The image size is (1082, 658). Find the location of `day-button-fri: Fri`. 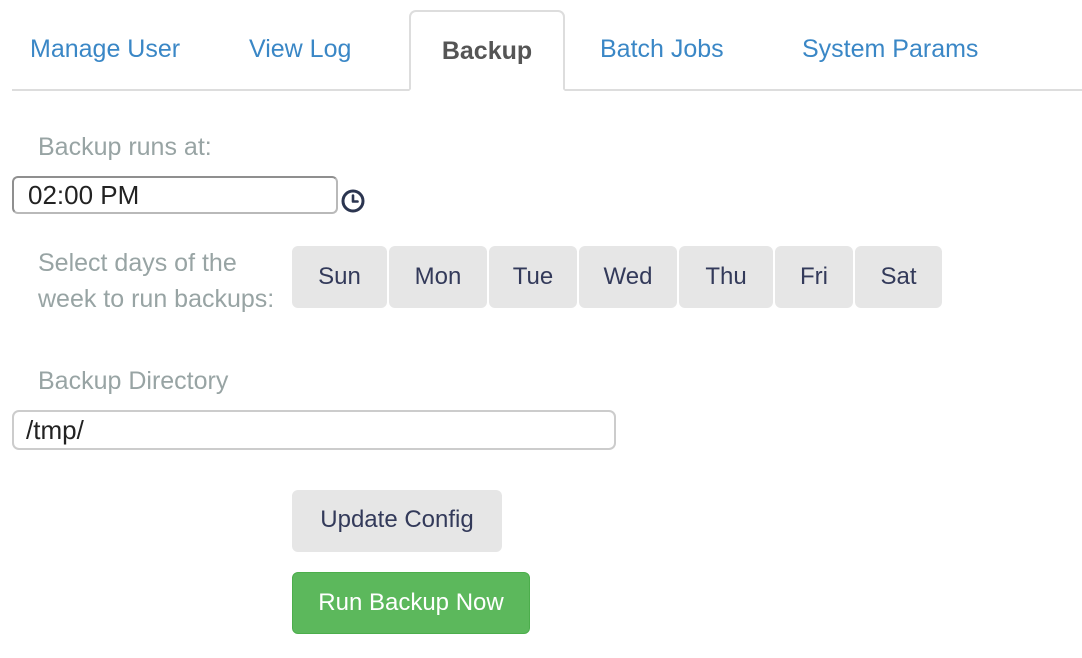

day-button-fri: Fri is located at coordinates (814, 277).